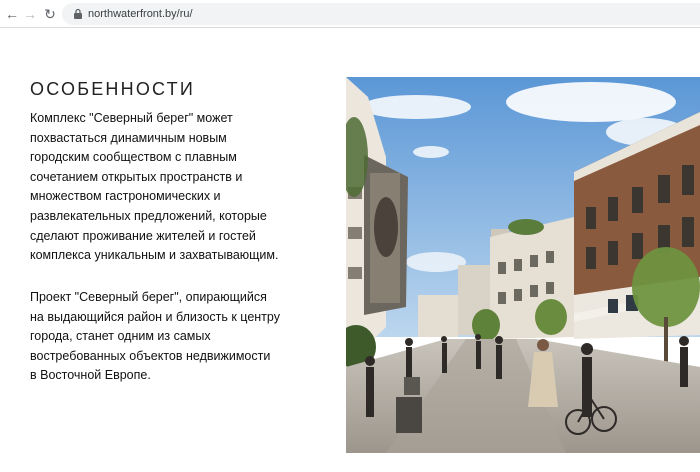  Describe the element at coordinates (155, 316) in the screenshot. I see `paragraph-line: на выдающийся район и близость к центру` at that location.